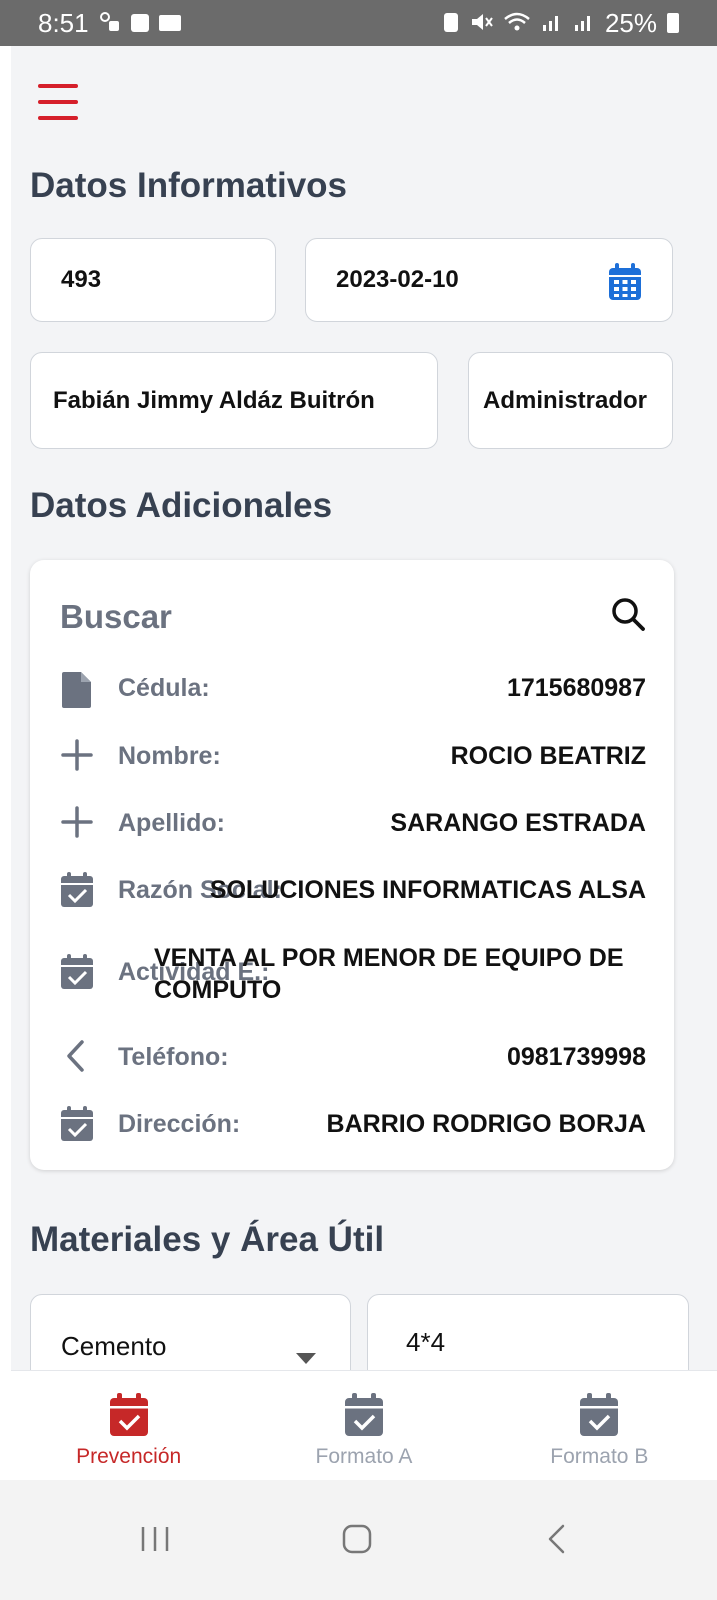 This screenshot has height=1600, width=717. Describe the element at coordinates (548, 756) in the screenshot. I see `row-value: ROCIO BEATRIZ` at that location.